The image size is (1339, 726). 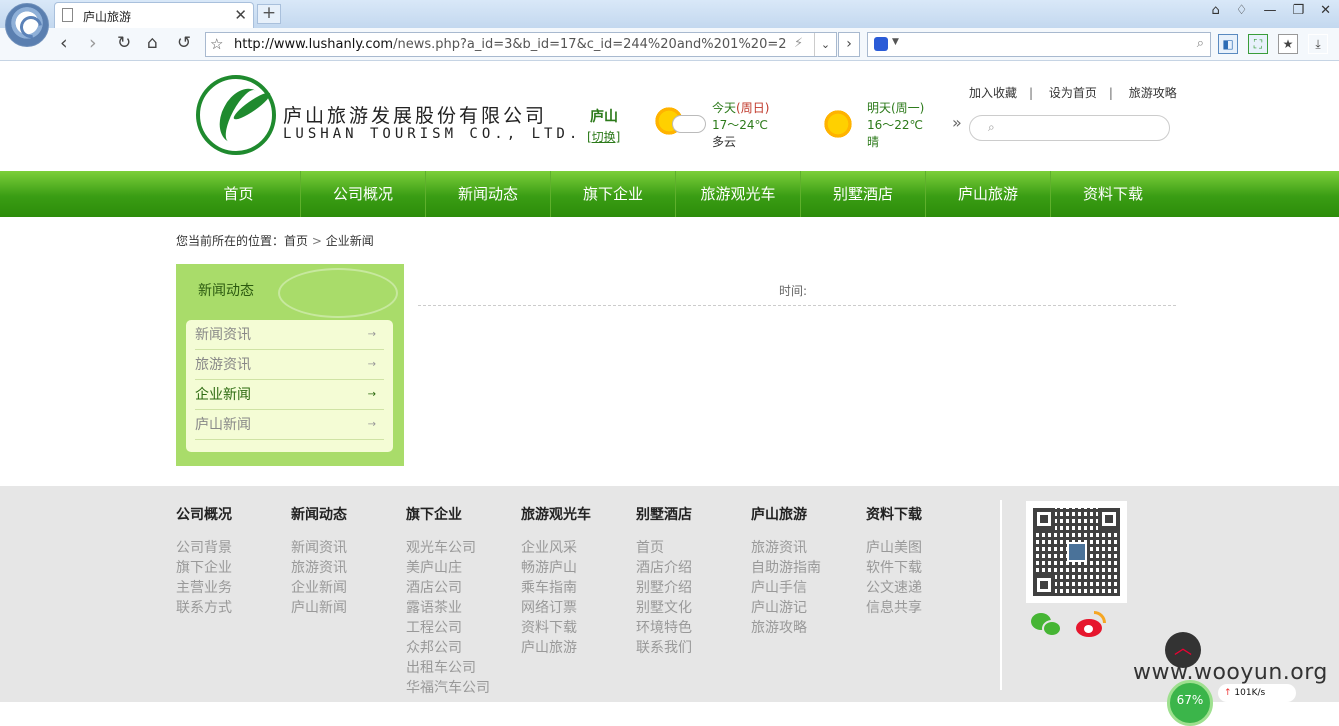 I want to click on favorites-icon: ★, so click(x=1288, y=44).